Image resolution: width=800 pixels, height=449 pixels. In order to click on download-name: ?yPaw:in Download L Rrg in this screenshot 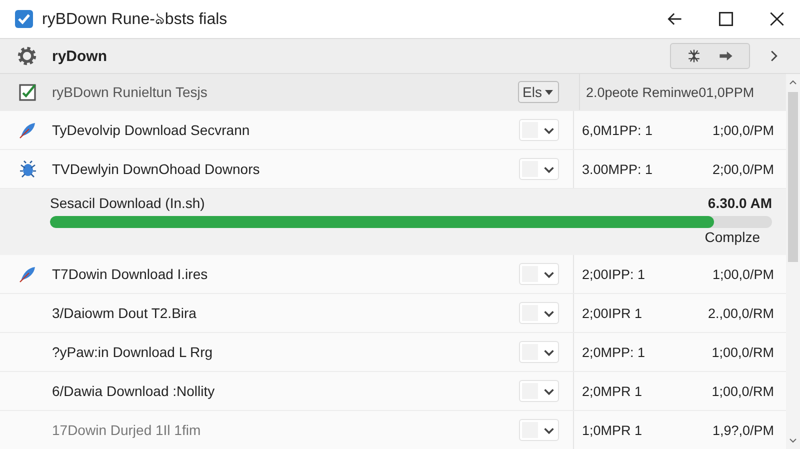, I will do `click(133, 352)`.